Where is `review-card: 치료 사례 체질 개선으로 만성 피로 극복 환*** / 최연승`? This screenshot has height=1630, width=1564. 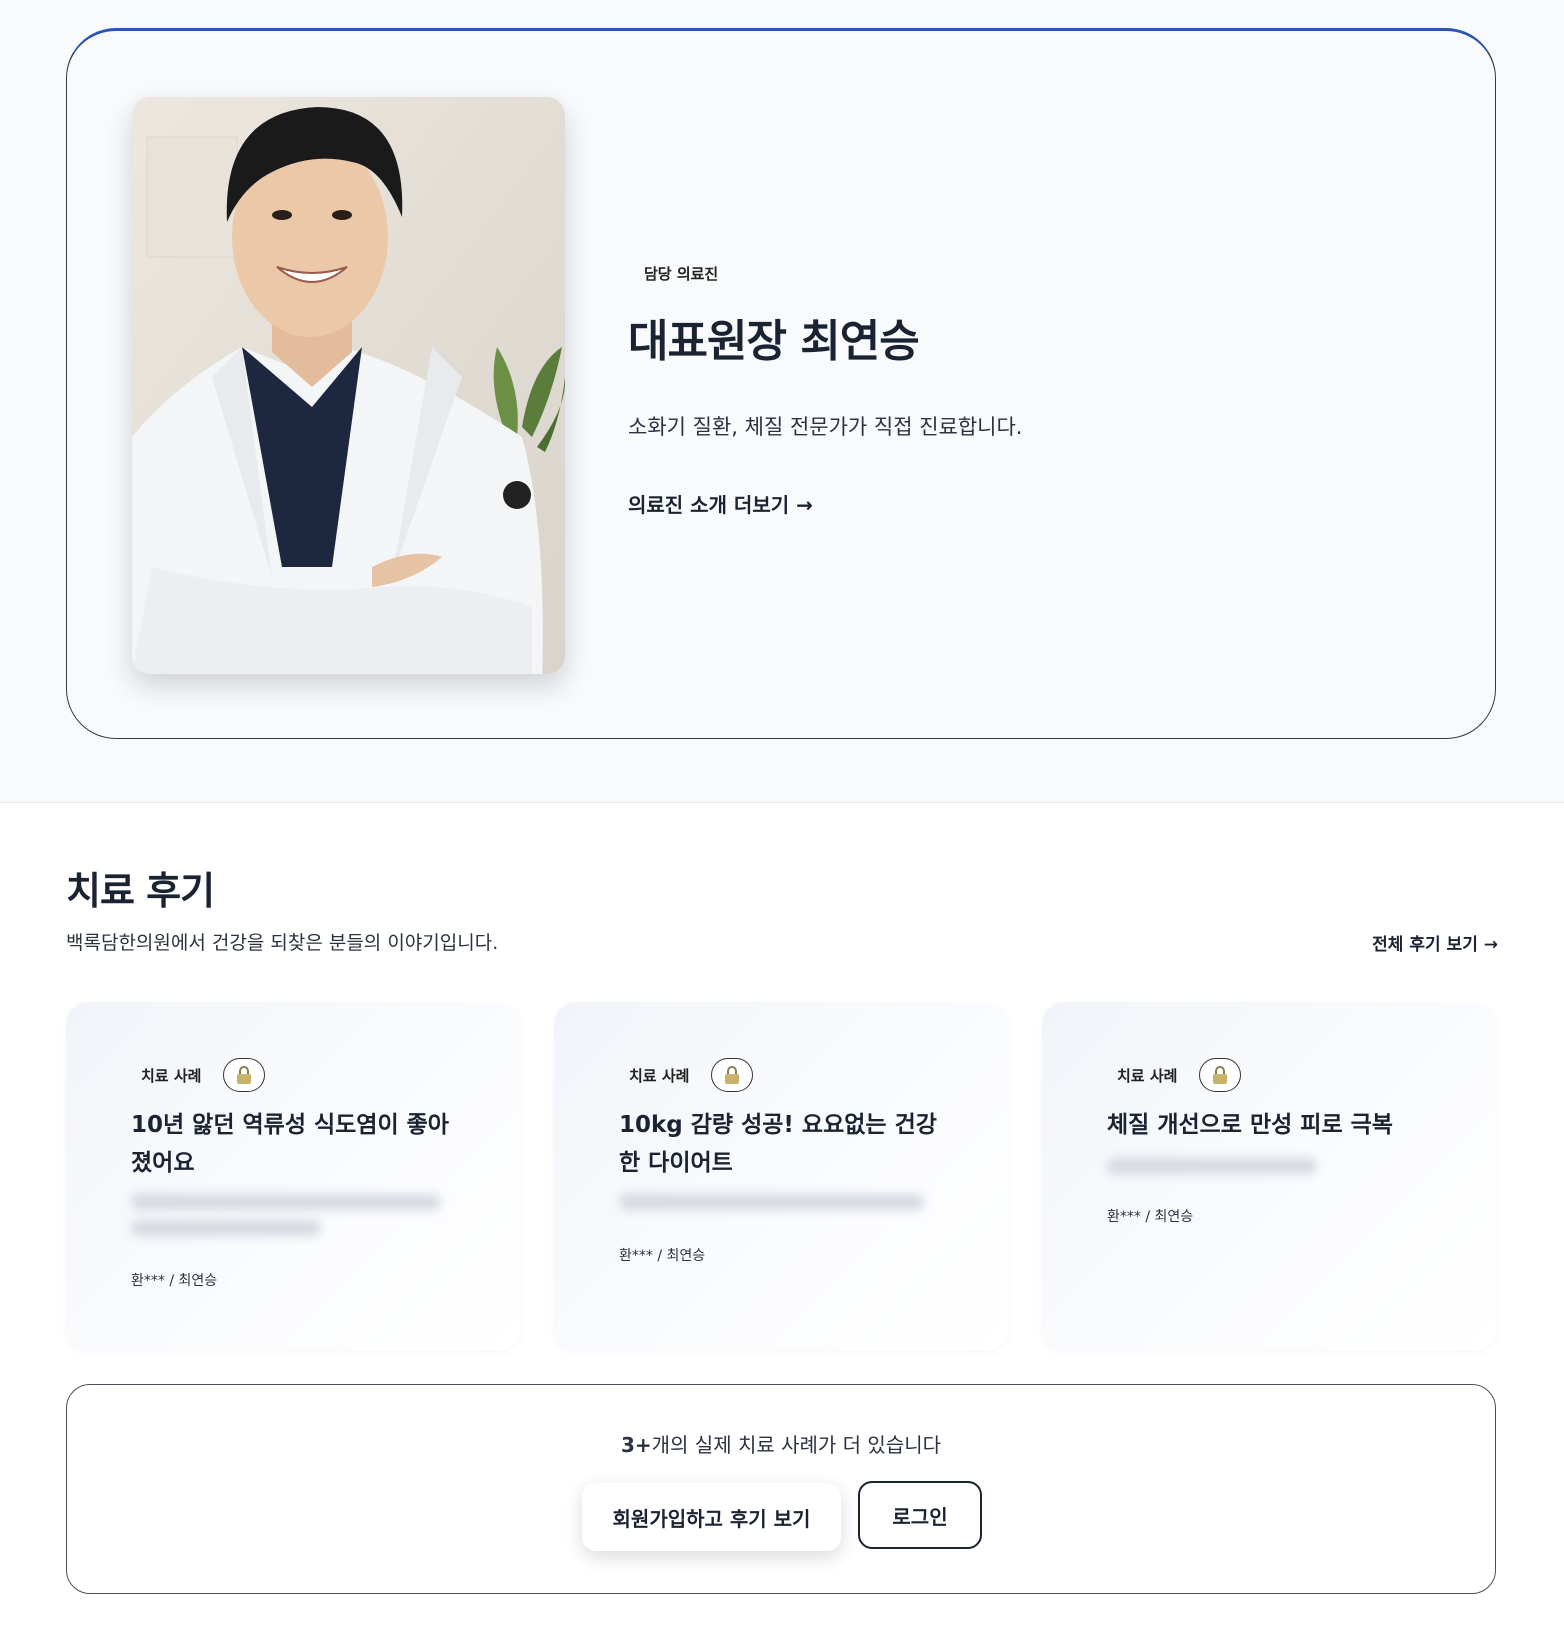 review-card: 치료 사례 체질 개선으로 만성 피로 극복 환*** / 최연승 is located at coordinates (1269, 1176).